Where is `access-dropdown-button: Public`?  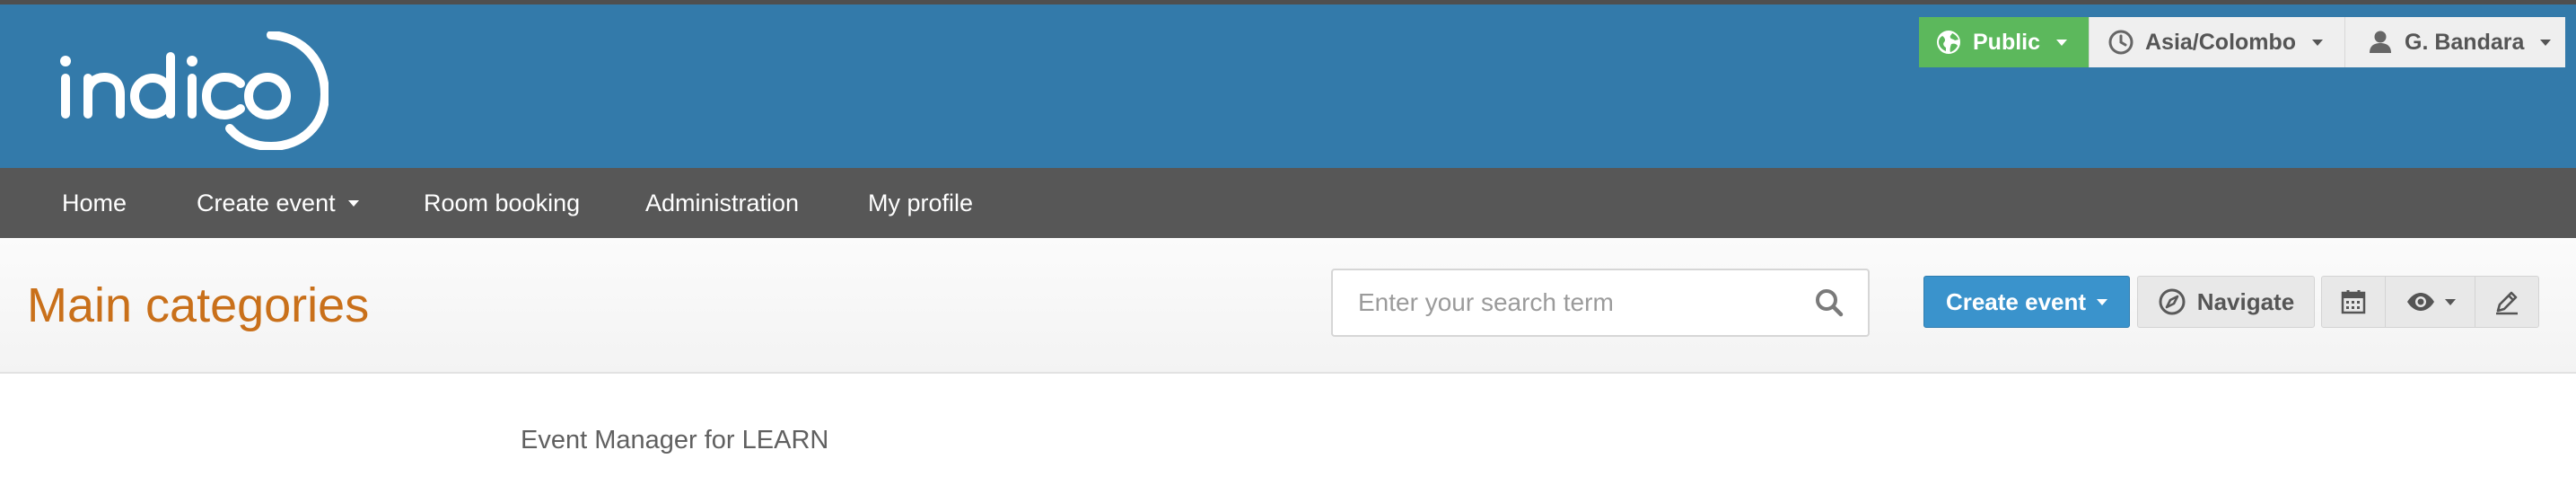 access-dropdown-button: Public is located at coordinates (2004, 42).